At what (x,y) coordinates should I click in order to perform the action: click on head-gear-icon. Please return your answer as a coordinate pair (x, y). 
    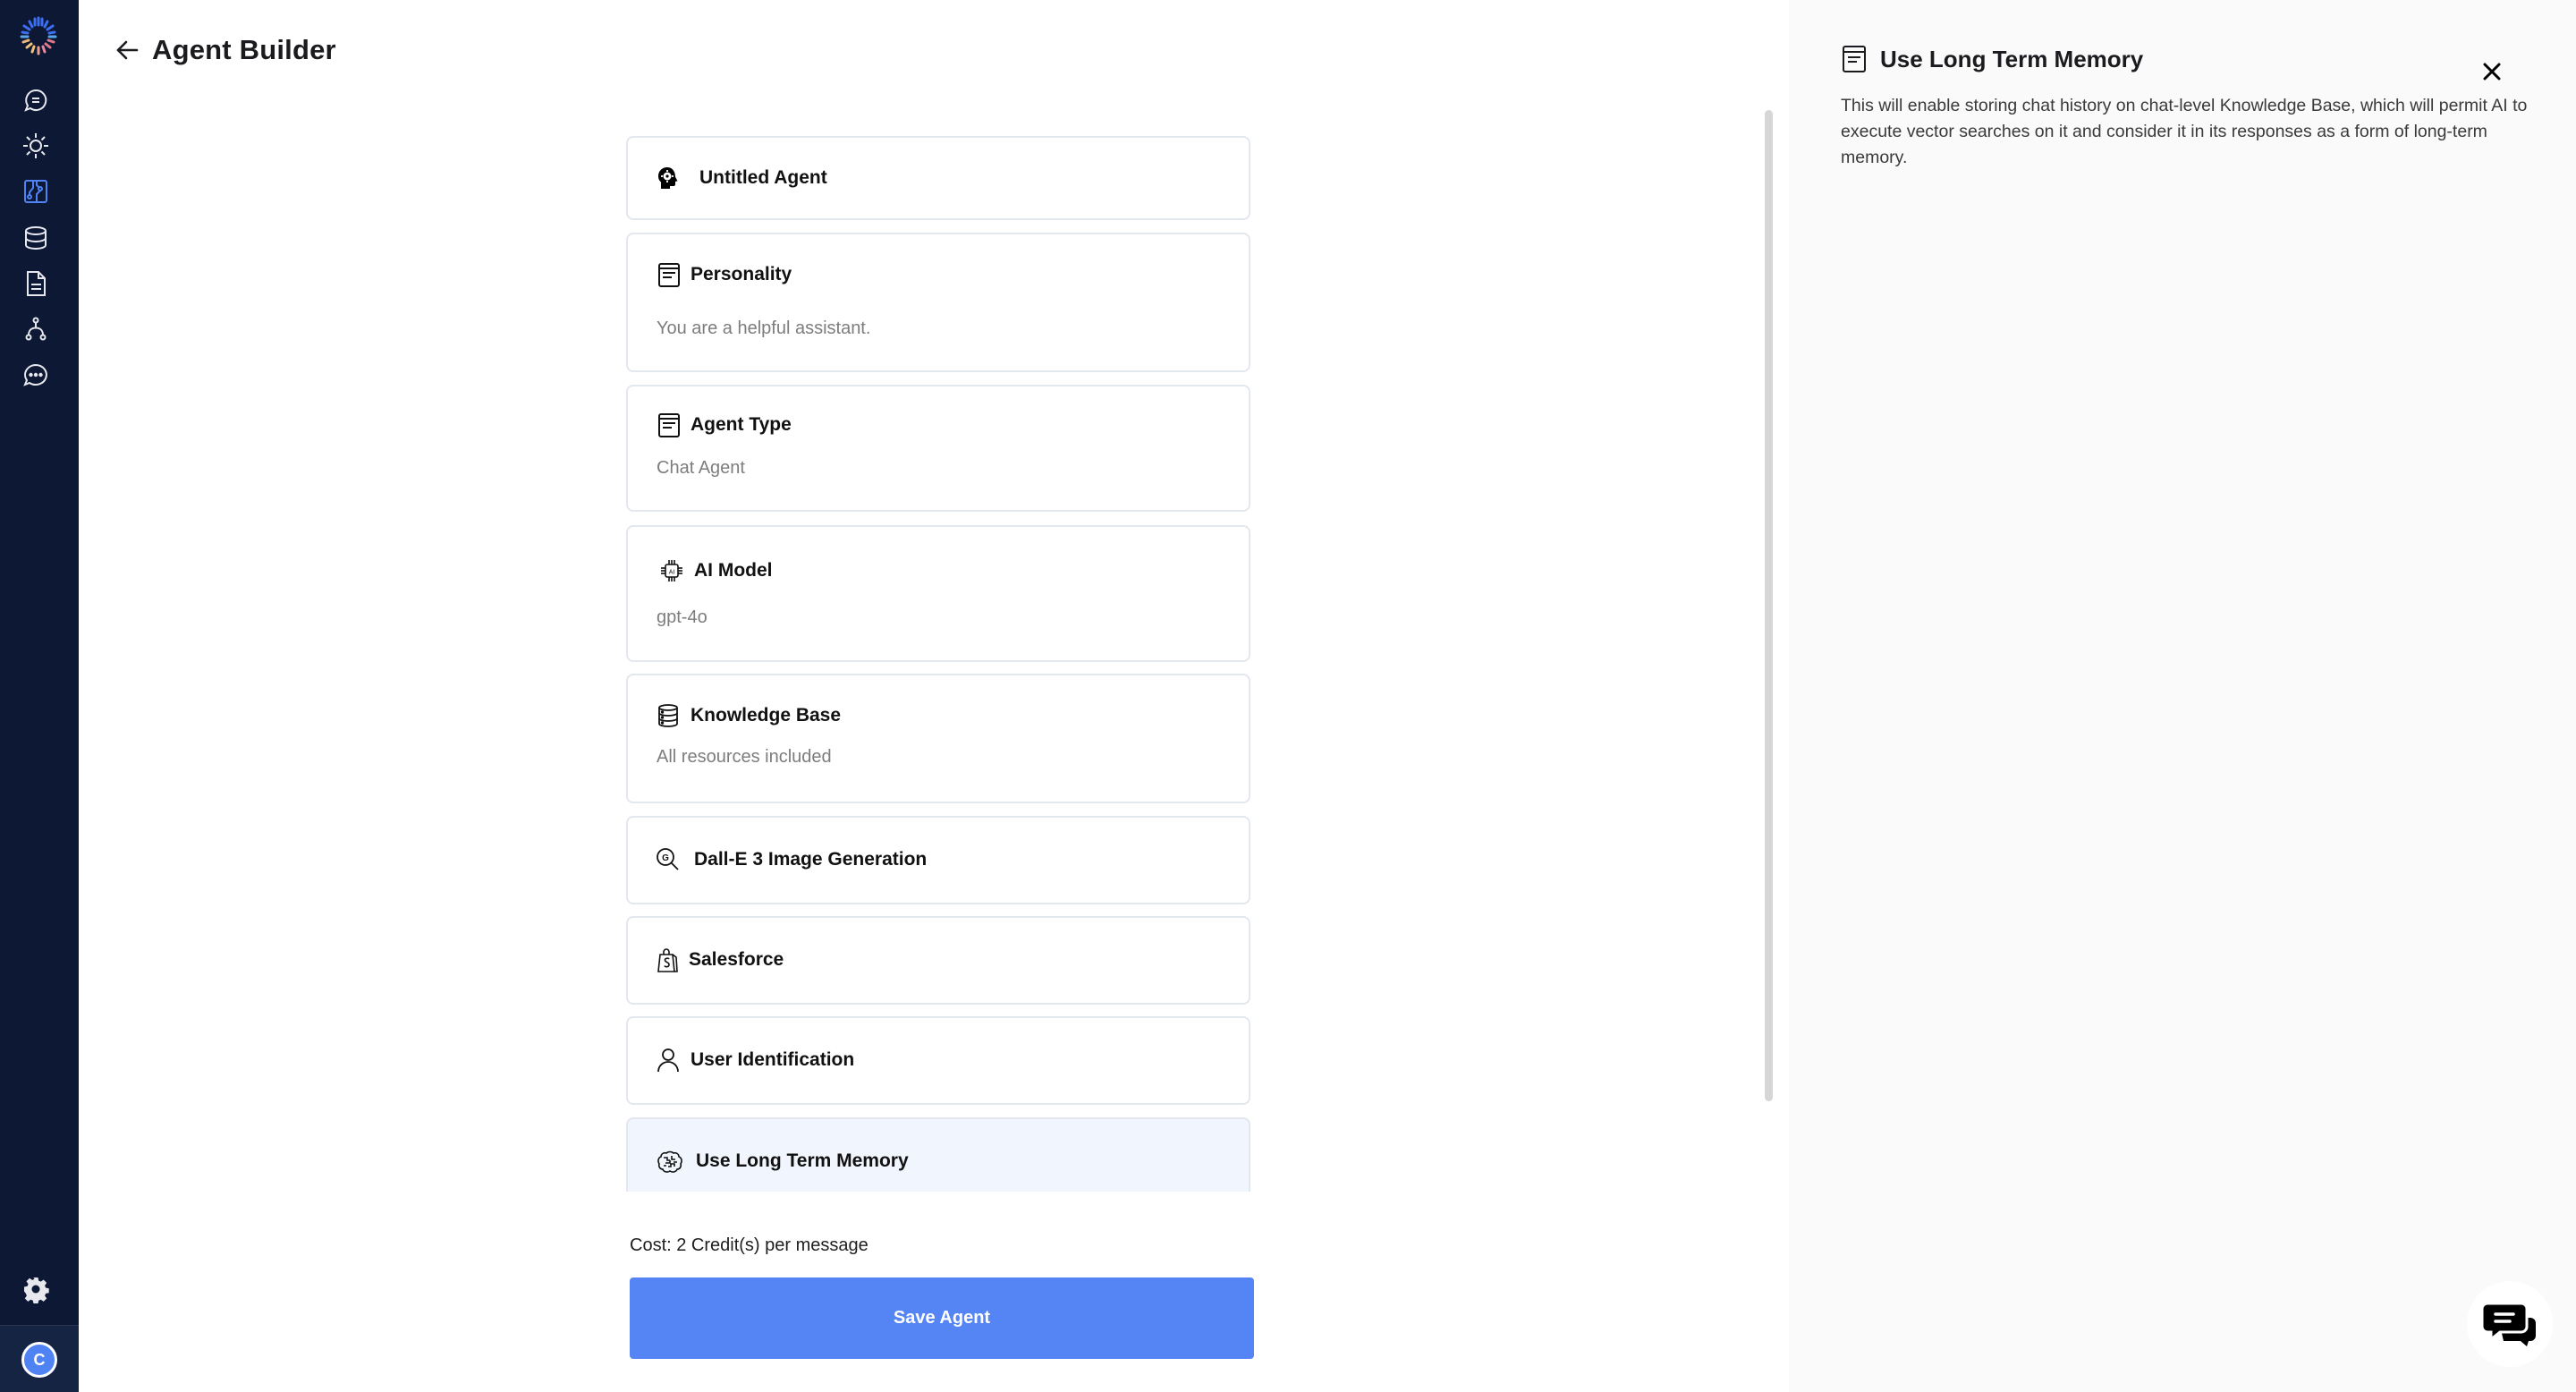
    Looking at the image, I should click on (668, 178).